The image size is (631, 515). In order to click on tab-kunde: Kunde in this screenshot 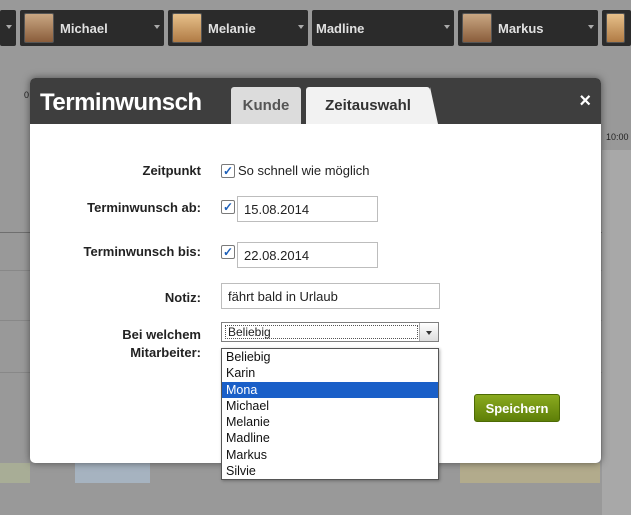, I will do `click(266, 105)`.